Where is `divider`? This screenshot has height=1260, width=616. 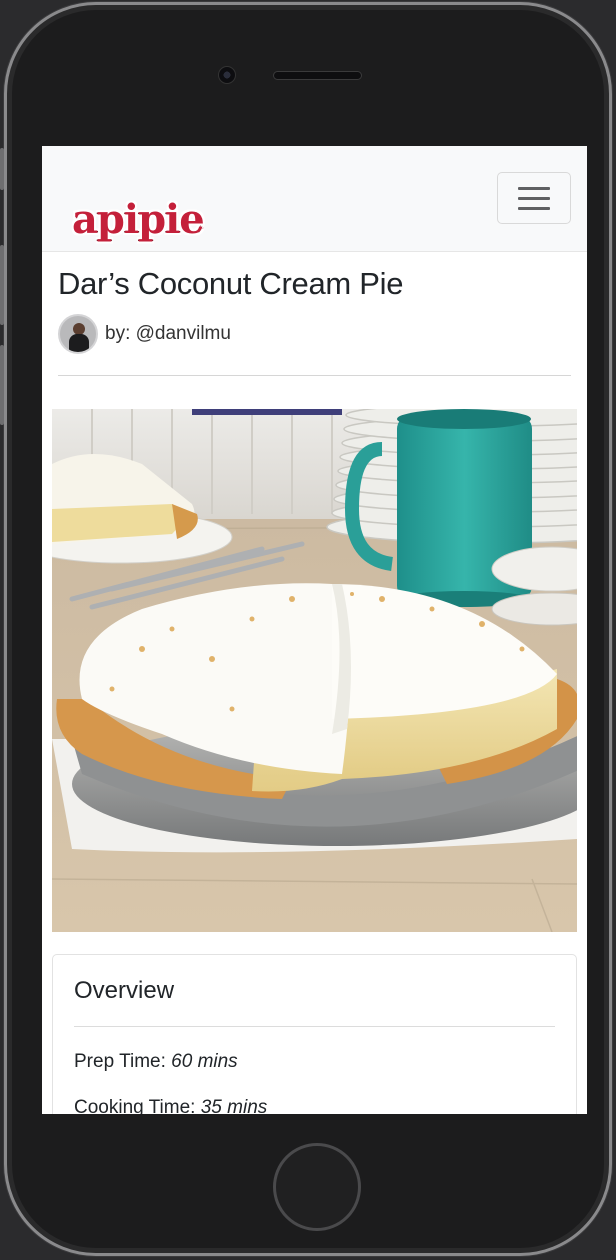
divider is located at coordinates (314, 375).